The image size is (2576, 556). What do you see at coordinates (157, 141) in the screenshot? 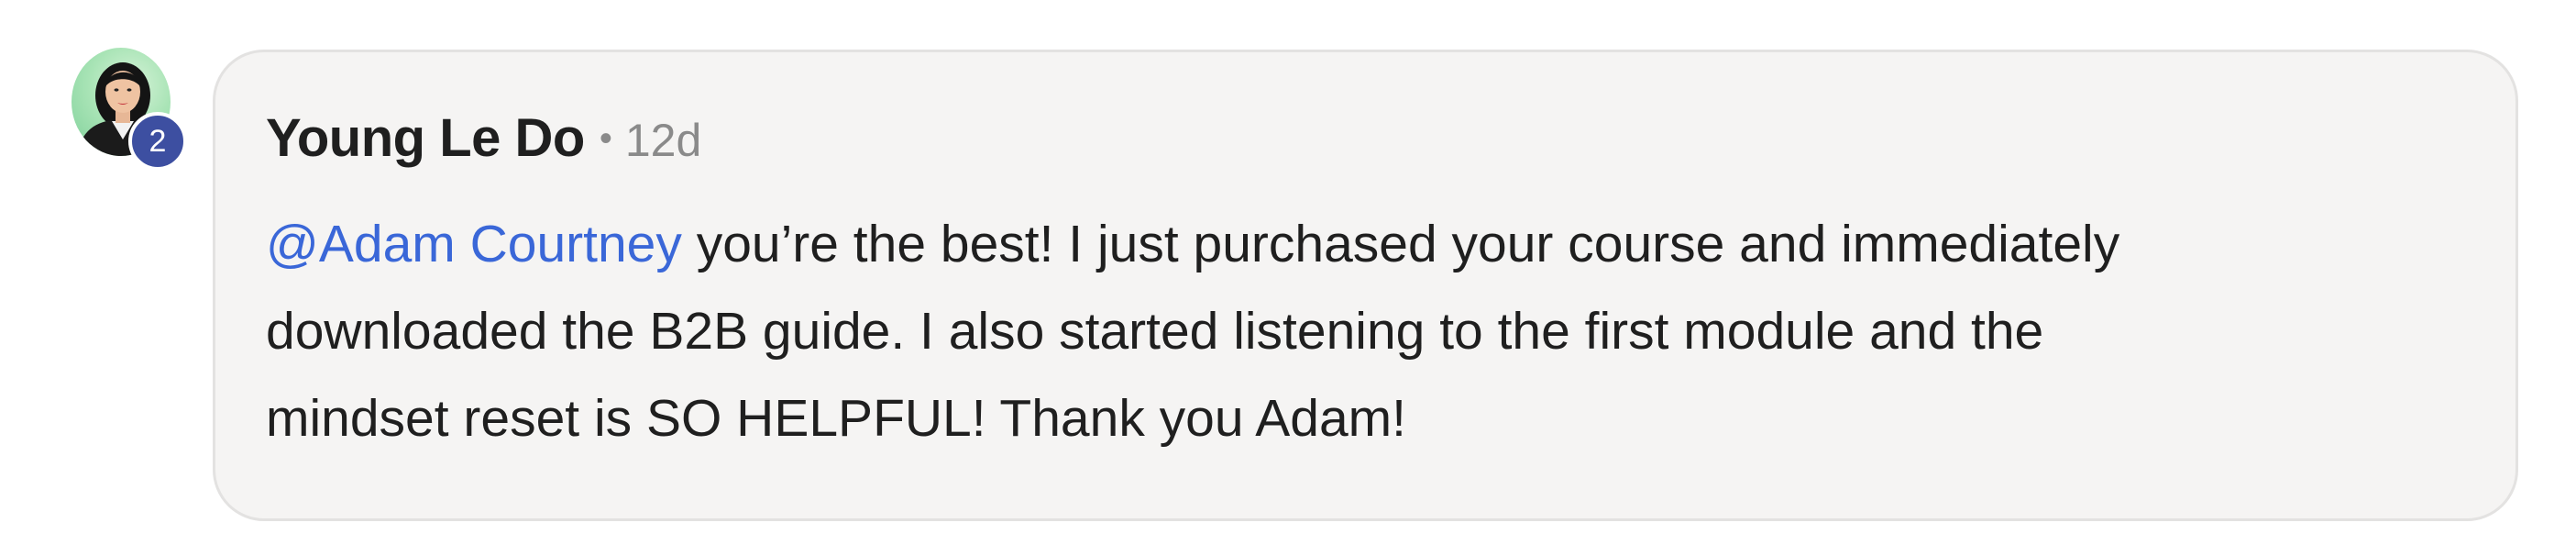
I see `level-badge: 2` at bounding box center [157, 141].